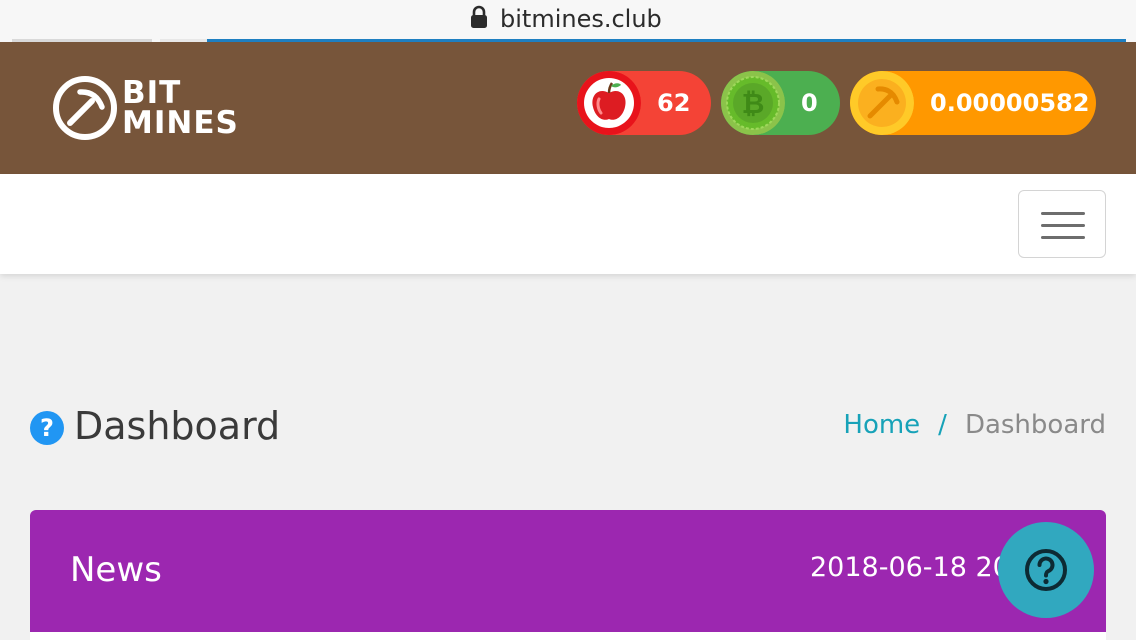  I want to click on page-title: Dashboard, so click(177, 426).